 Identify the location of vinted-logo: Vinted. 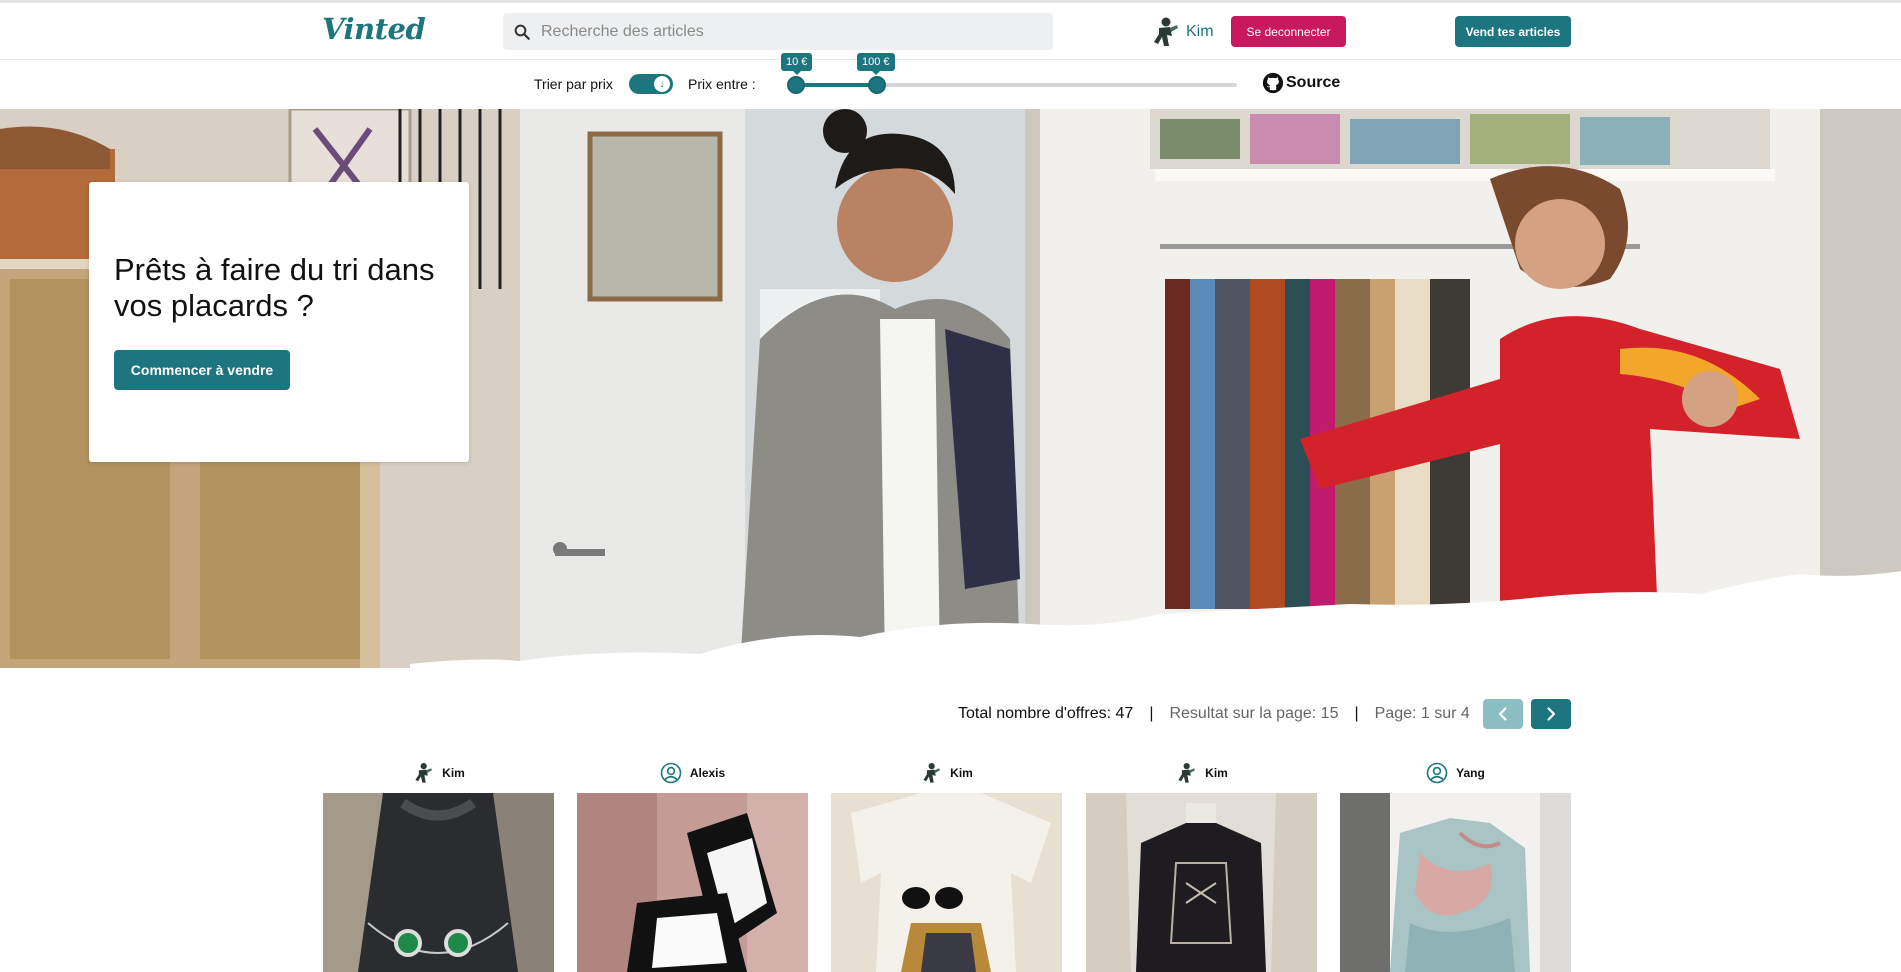
(374, 29).